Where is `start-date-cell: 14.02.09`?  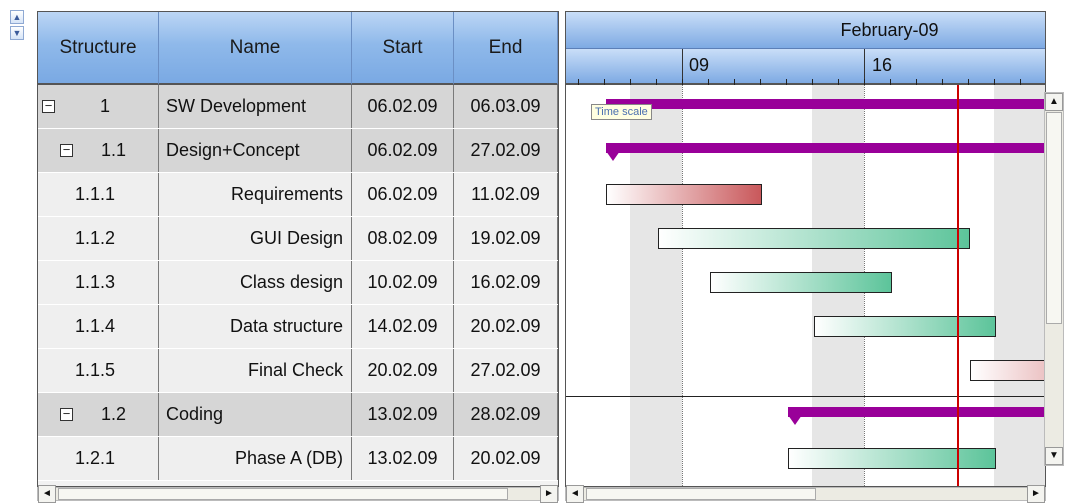
start-date-cell: 14.02.09 is located at coordinates (403, 326).